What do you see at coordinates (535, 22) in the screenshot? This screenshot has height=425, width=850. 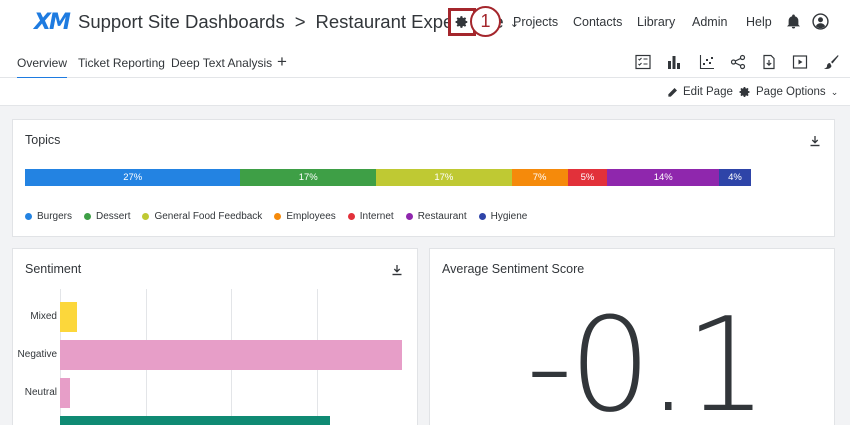 I see `nav-projects: Projects` at bounding box center [535, 22].